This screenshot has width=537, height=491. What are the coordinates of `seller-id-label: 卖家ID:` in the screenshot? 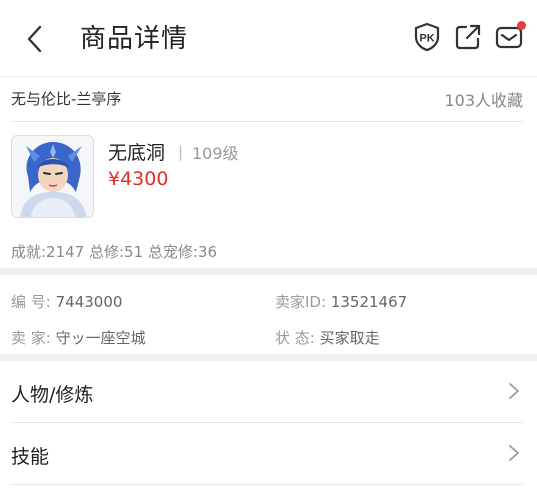 It's located at (301, 302).